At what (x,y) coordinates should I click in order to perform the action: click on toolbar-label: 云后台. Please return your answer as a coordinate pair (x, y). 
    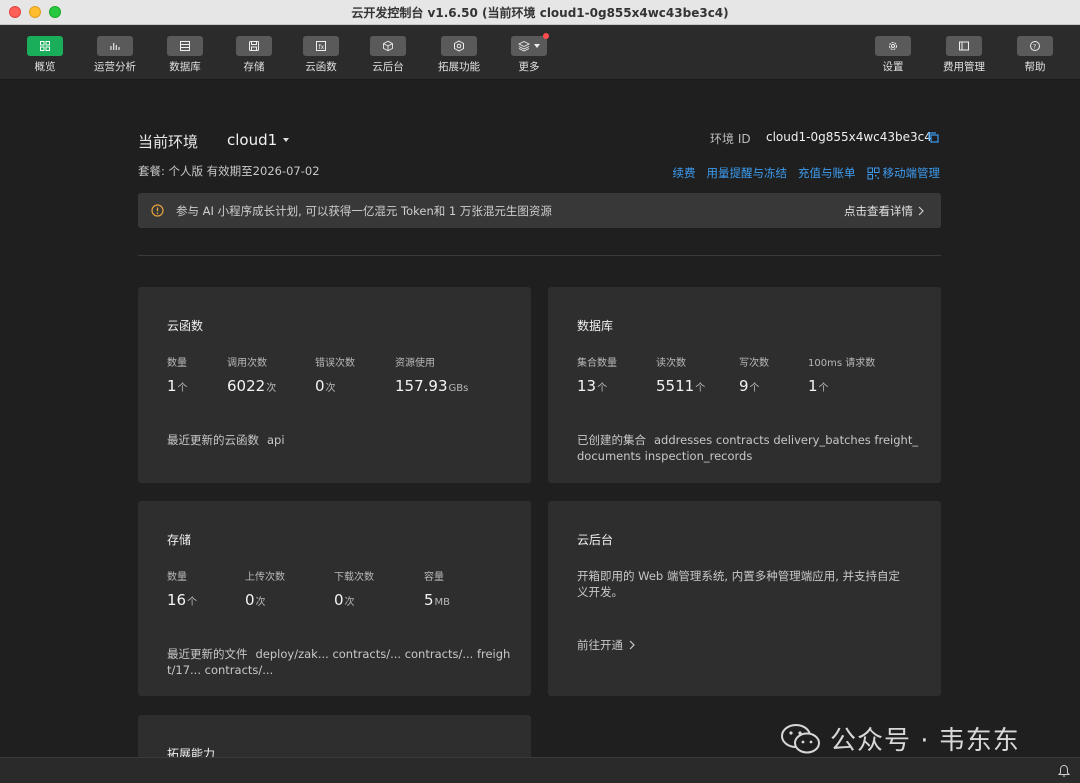
    Looking at the image, I should click on (388, 67).